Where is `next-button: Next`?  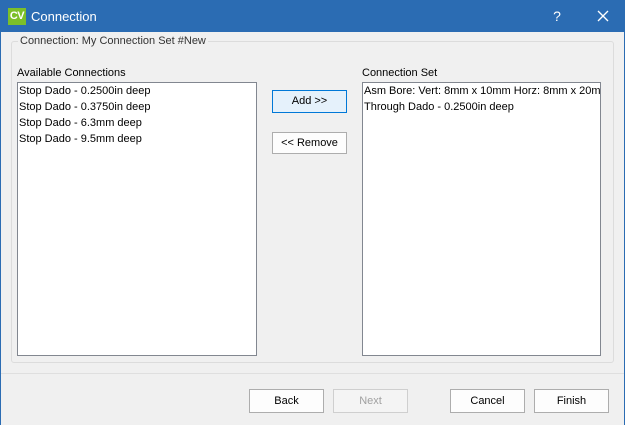
next-button: Next is located at coordinates (370, 401).